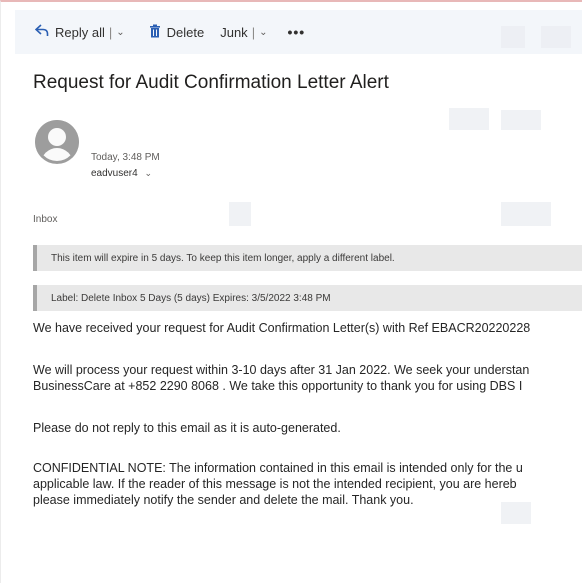 The width and height of the screenshot is (582, 583). Describe the element at coordinates (234, 32) in the screenshot. I see `junk-label: Junk` at that location.